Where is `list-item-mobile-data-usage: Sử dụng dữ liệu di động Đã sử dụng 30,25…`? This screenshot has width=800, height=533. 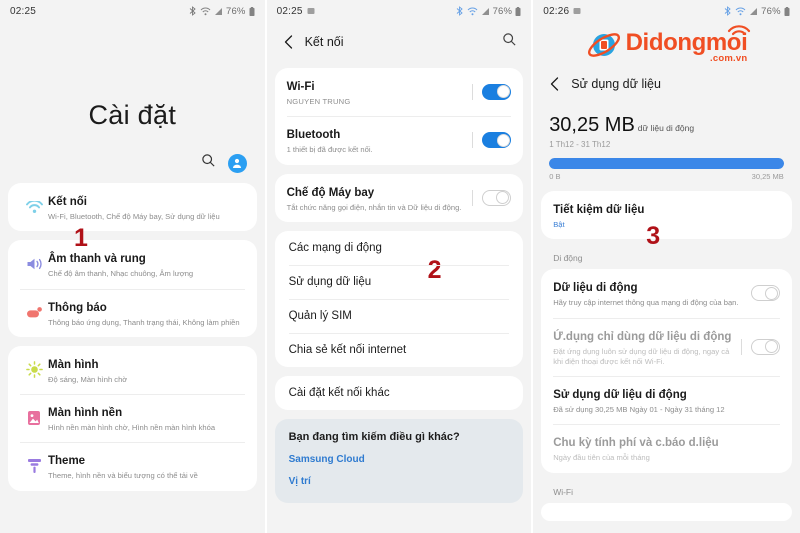 list-item-mobile-data-usage: Sử dụng dữ liệu di động Đã sử dụng 30,25… is located at coordinates (666, 400).